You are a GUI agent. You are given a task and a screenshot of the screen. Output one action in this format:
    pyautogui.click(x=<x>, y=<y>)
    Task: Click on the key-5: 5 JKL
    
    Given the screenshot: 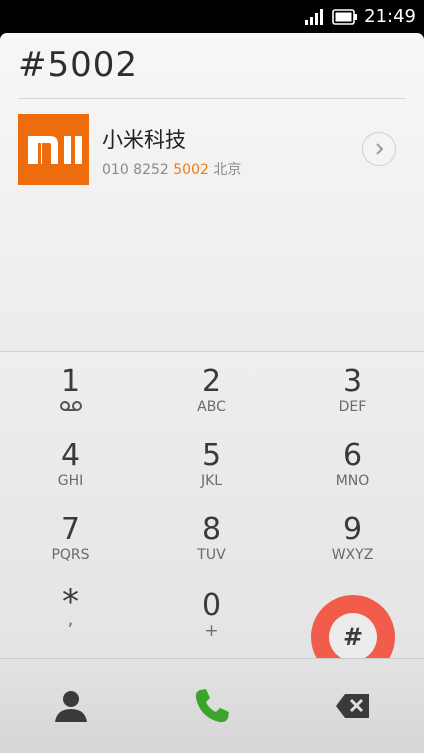 What is the action you would take?
    pyautogui.click(x=211, y=463)
    